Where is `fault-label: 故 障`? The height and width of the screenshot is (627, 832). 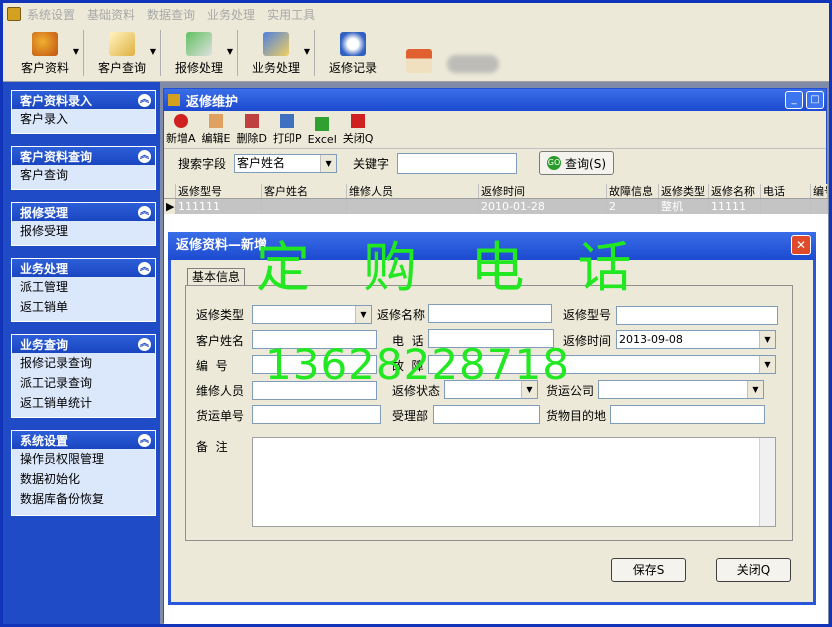
fault-label: 故 障 is located at coordinates (408, 366).